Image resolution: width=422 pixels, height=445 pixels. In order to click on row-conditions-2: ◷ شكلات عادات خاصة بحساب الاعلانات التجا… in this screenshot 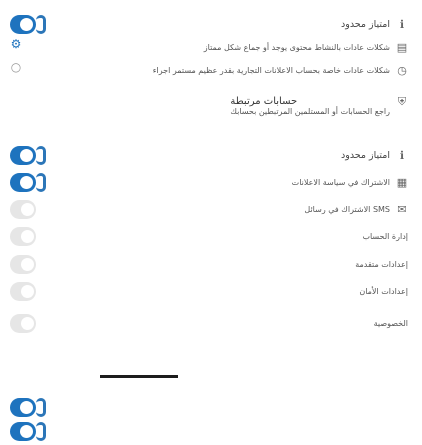, I will do `click(280, 70)`.